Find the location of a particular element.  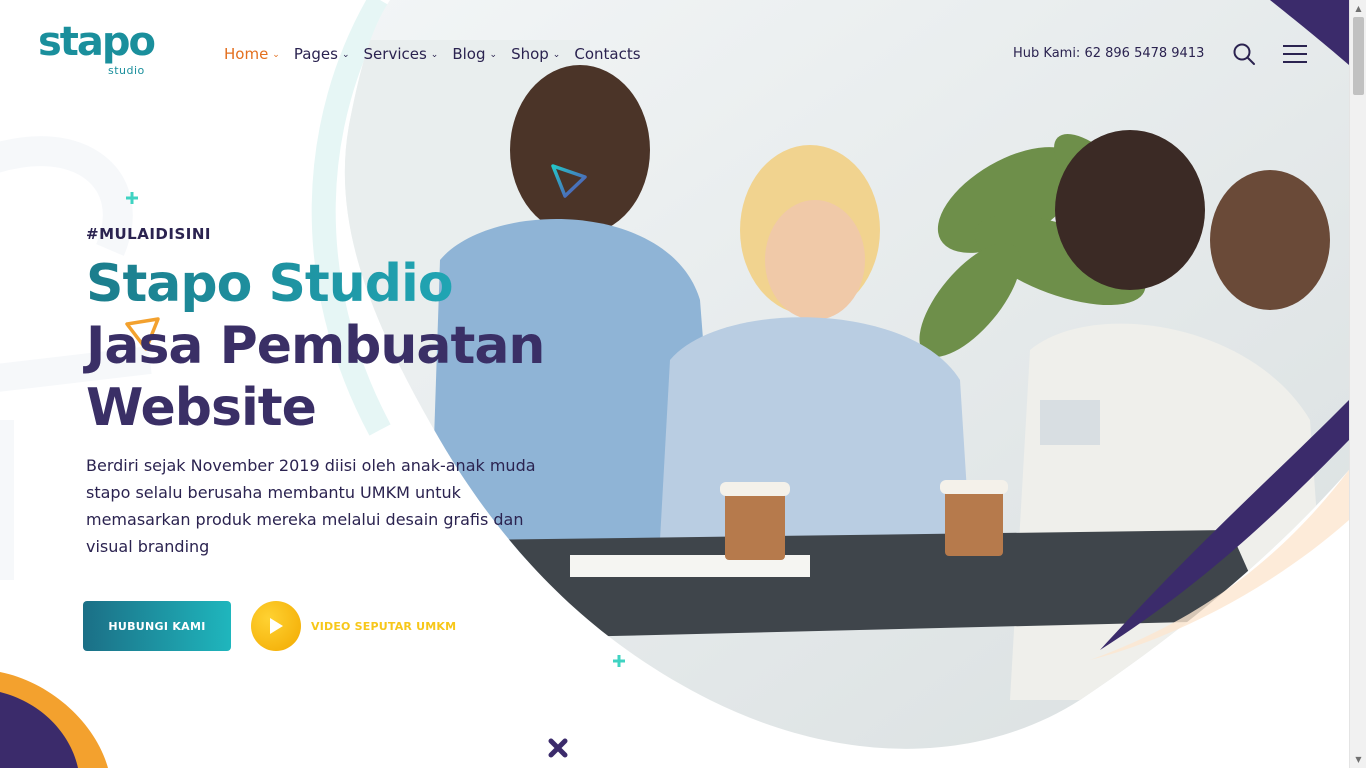

hero-title: Stapo Studio Jasa Pembuatan Website is located at coordinates (346, 346).